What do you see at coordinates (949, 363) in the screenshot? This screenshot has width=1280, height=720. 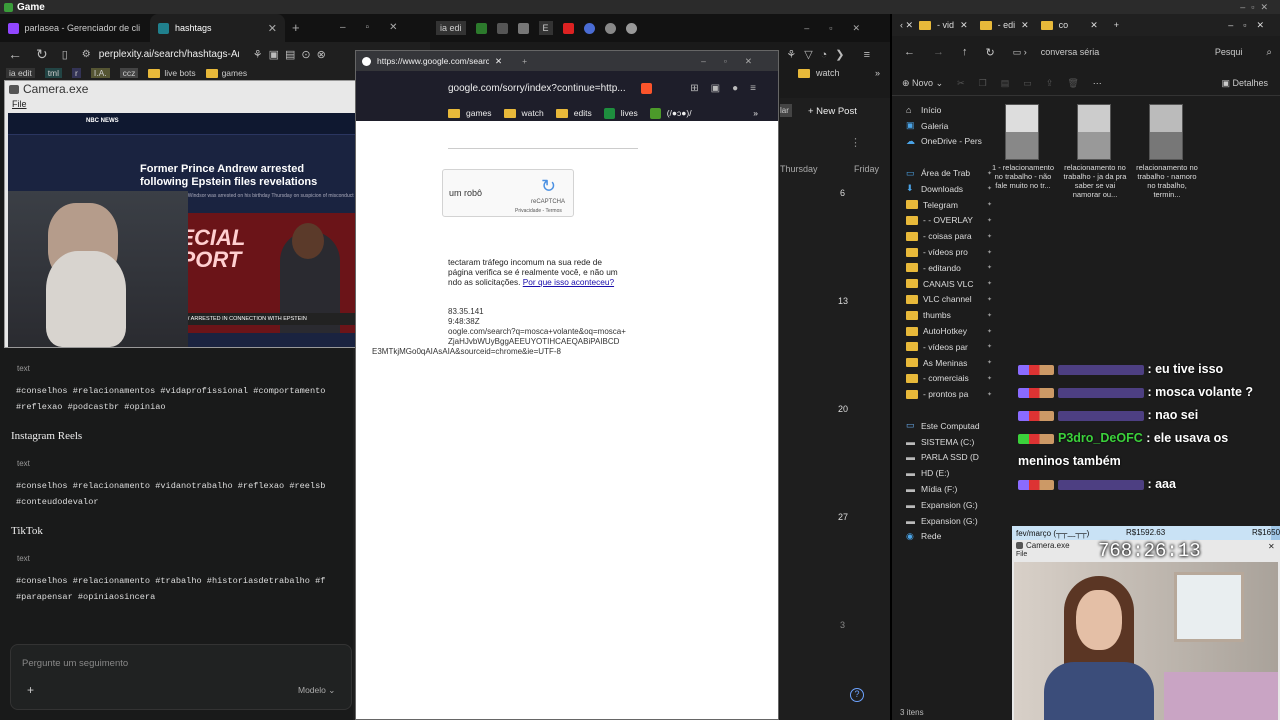 I see `tree-item: As Meninas ✦` at bounding box center [949, 363].